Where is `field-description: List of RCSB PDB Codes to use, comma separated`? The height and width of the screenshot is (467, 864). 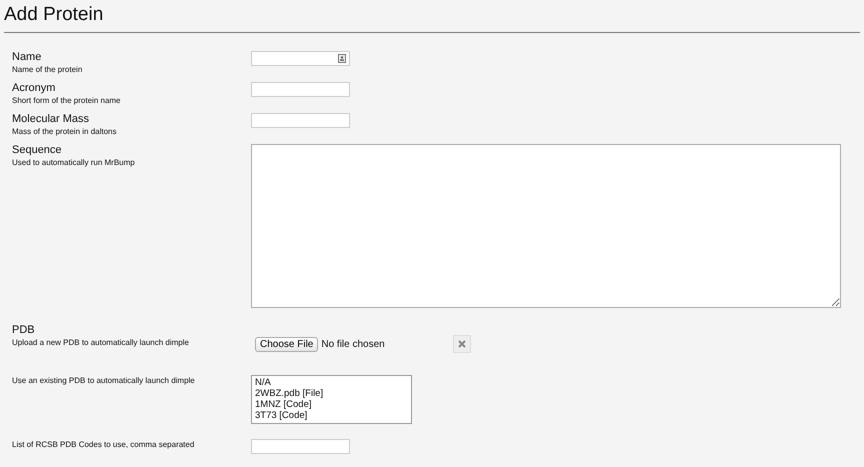
field-description: List of RCSB PDB Codes to use, comma separated is located at coordinates (104, 444).